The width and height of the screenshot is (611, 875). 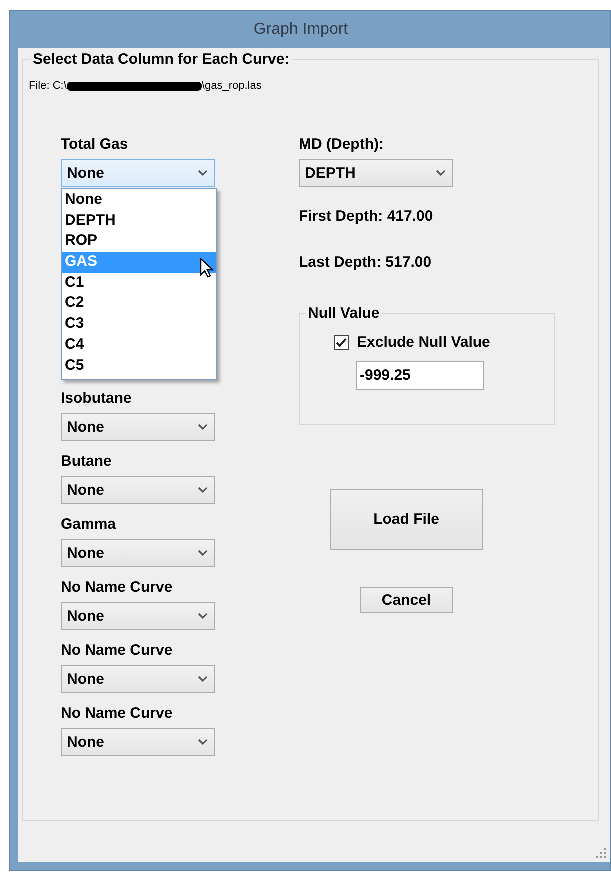 I want to click on dropdown-option: C3, so click(x=139, y=324).